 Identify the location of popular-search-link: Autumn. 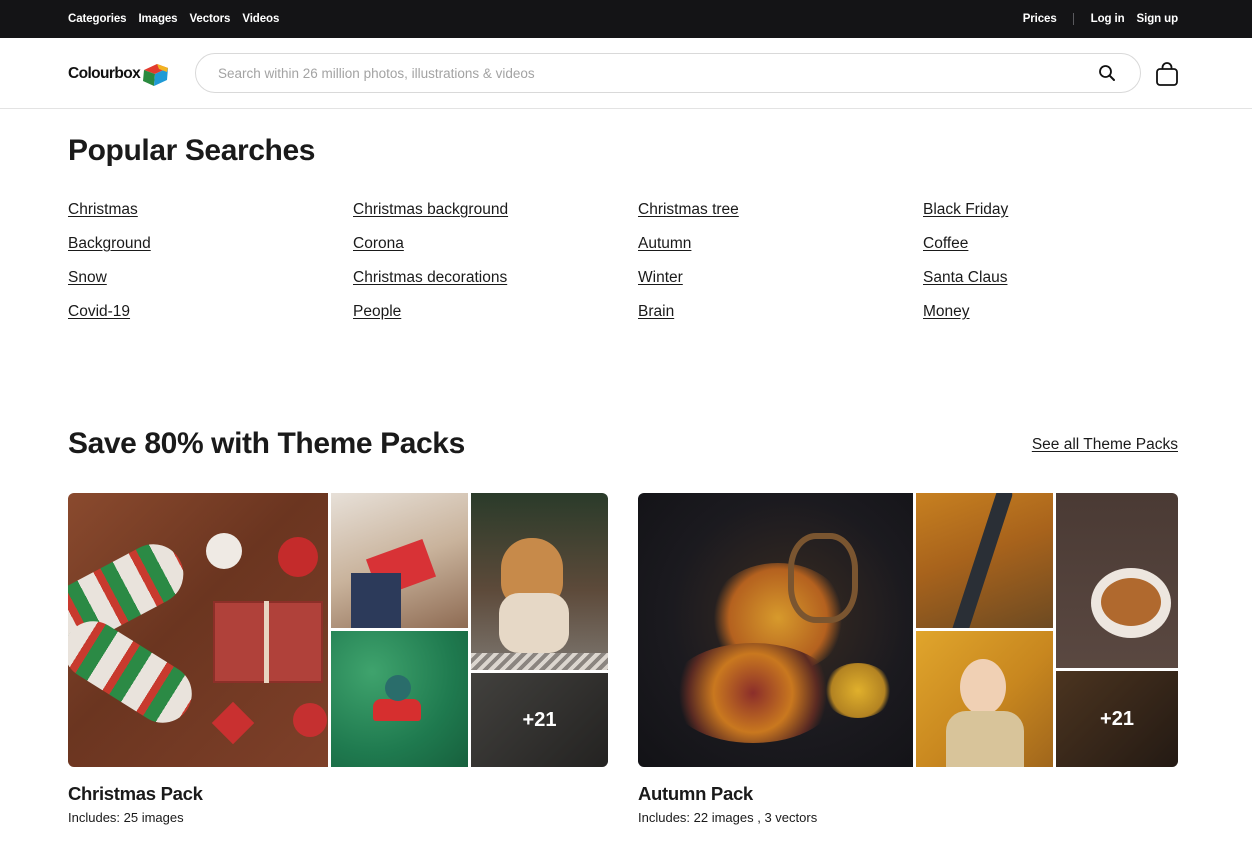
(664, 244).